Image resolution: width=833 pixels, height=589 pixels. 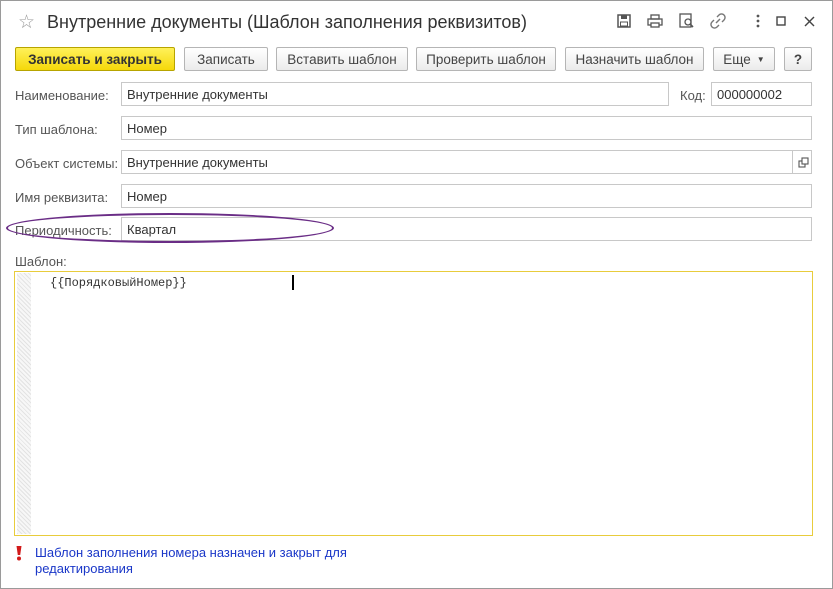 I want to click on help-button: ?, so click(x=798, y=59).